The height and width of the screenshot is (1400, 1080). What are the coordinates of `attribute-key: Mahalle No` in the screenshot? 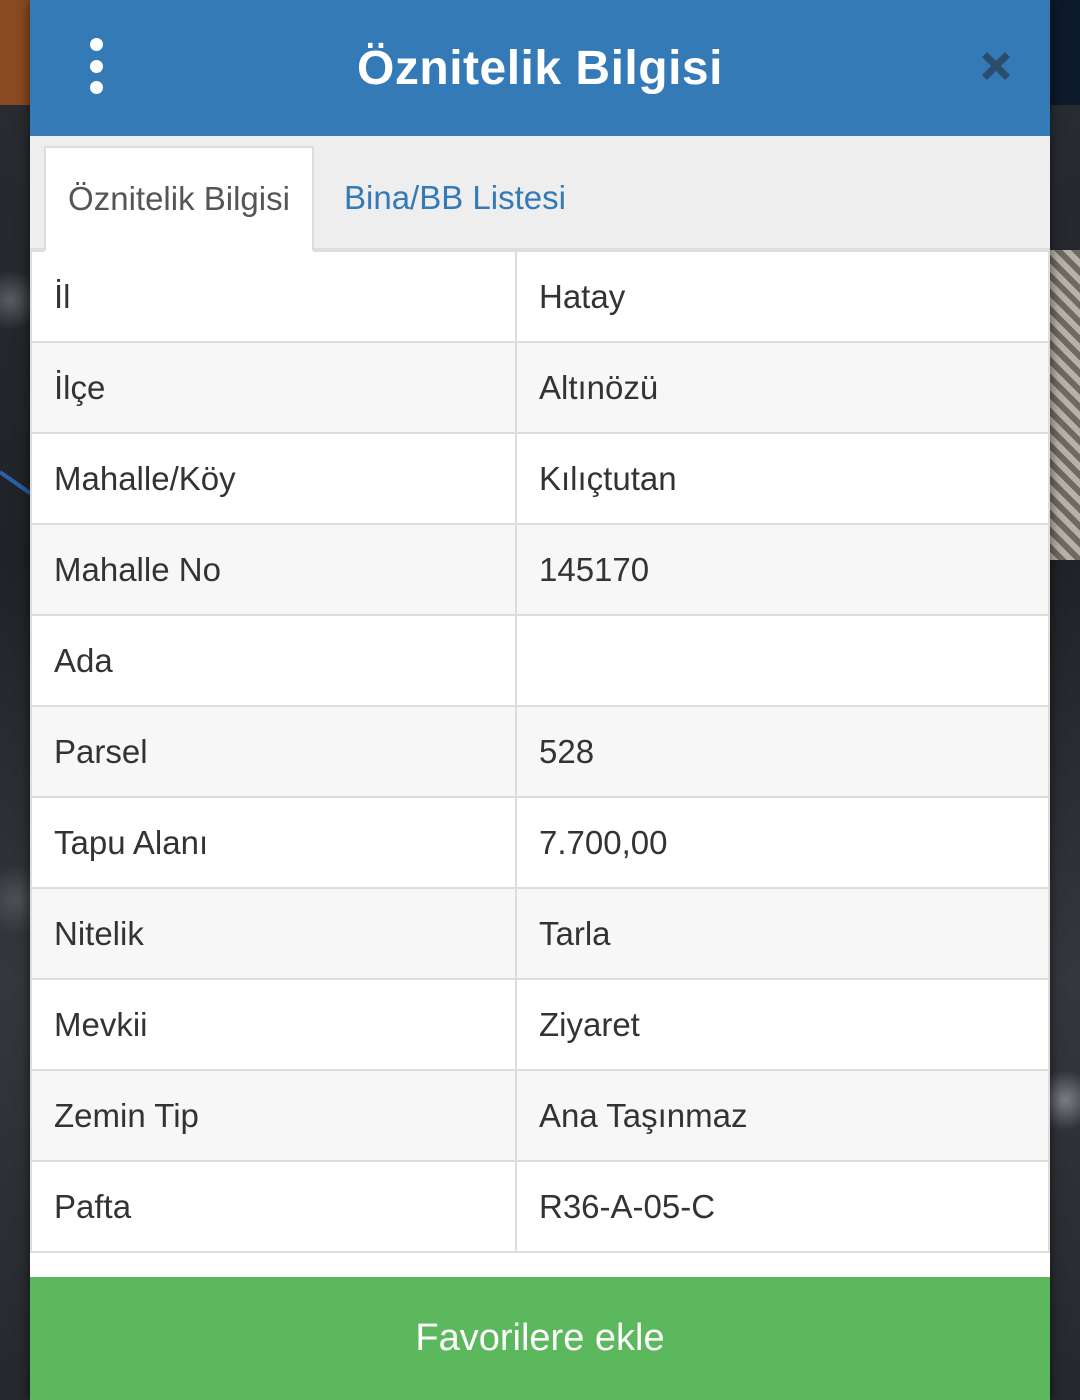 It's located at (273, 569).